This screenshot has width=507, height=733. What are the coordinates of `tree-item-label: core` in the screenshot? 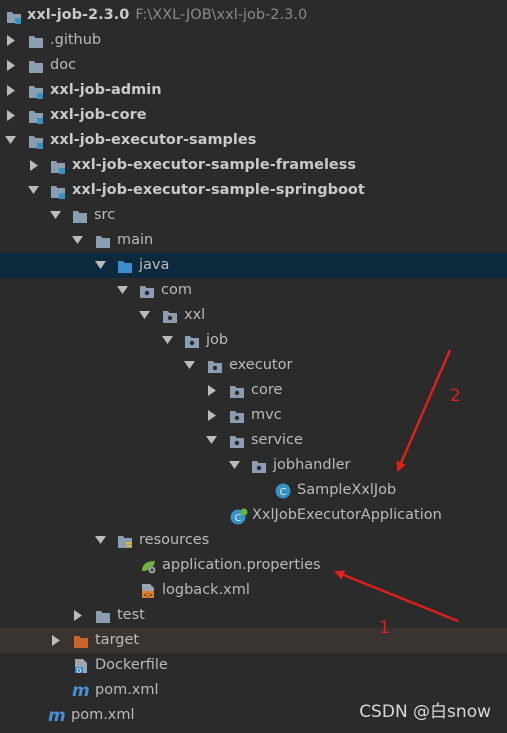 It's located at (267, 390).